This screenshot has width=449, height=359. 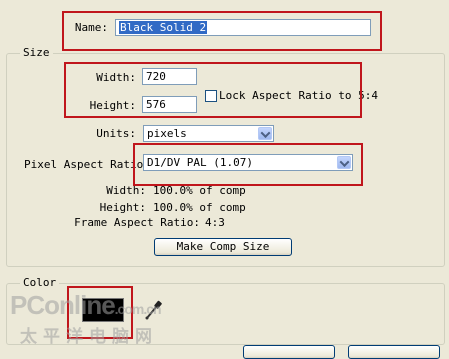 I want to click on watermark-subtext: 太平洋电脑网, so click(x=89, y=337).